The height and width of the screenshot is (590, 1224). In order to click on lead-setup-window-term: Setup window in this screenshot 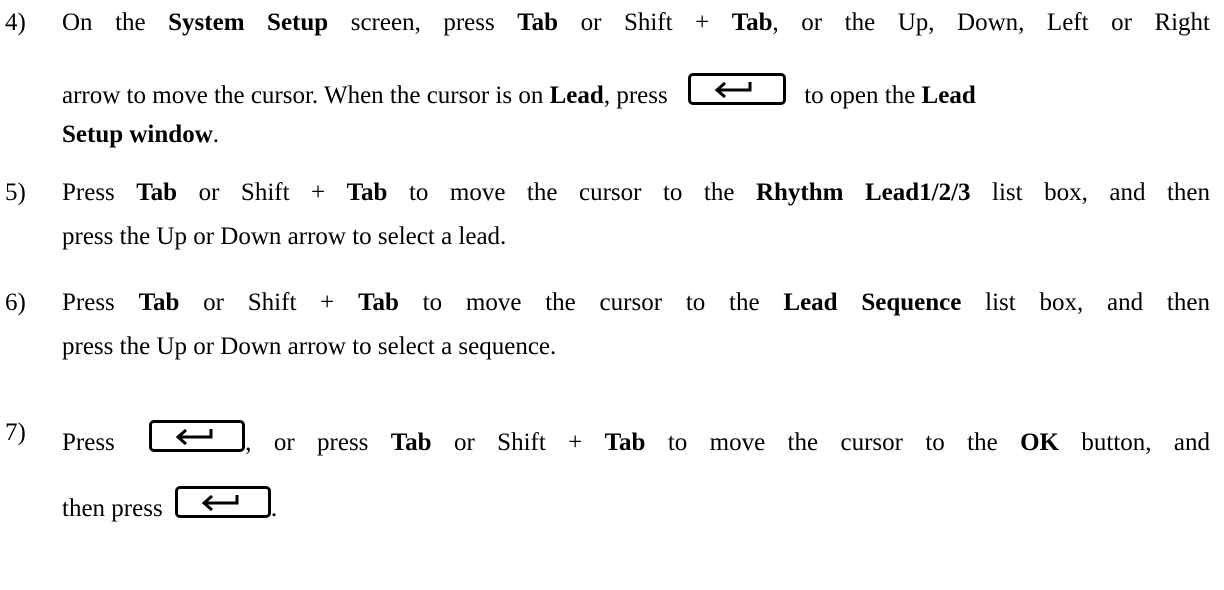, I will do `click(137, 134)`.